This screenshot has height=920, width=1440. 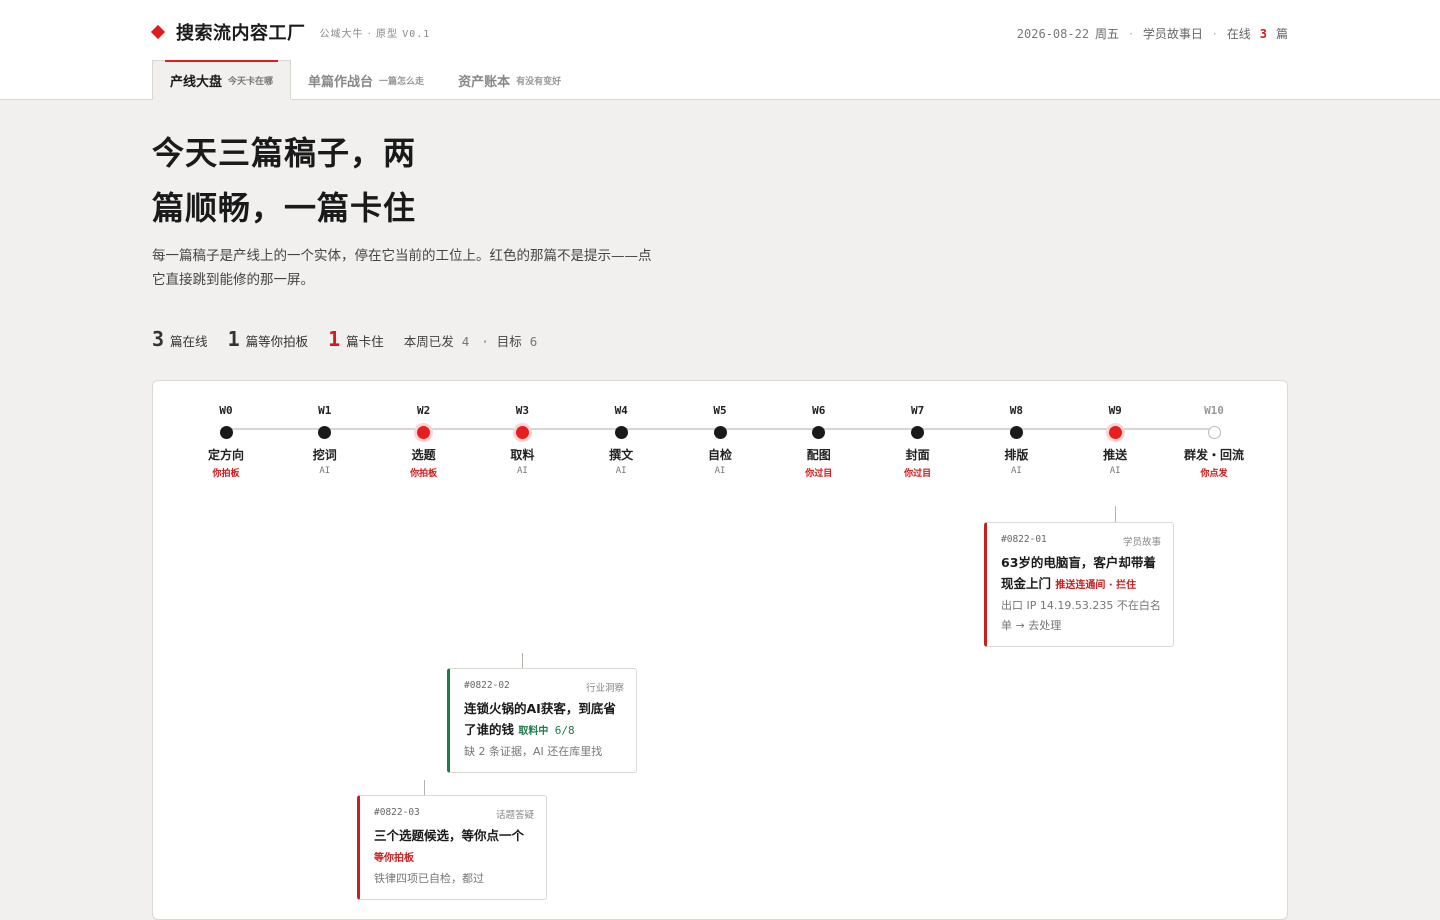 What do you see at coordinates (621, 410) in the screenshot?
I see `station-code: W4` at bounding box center [621, 410].